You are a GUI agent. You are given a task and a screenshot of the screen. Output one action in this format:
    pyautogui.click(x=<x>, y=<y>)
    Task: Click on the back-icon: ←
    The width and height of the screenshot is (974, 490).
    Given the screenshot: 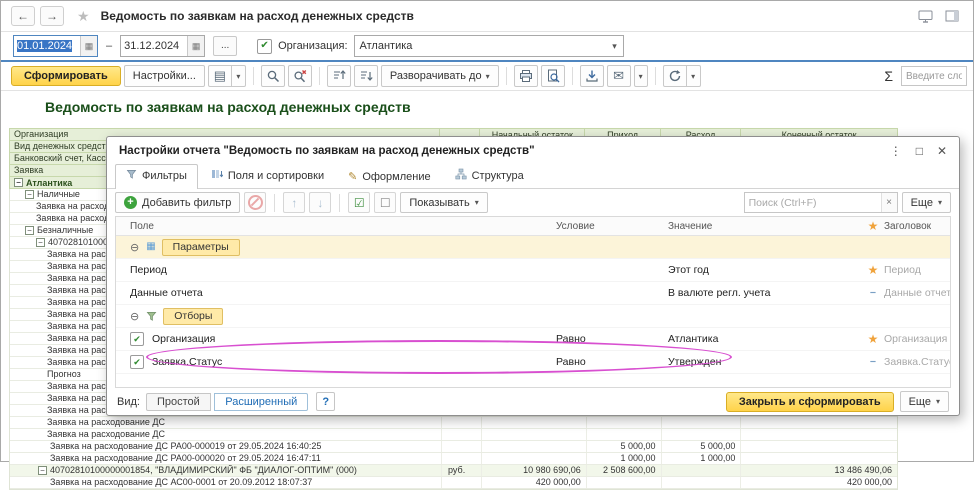 What is the action you would take?
    pyautogui.click(x=23, y=16)
    